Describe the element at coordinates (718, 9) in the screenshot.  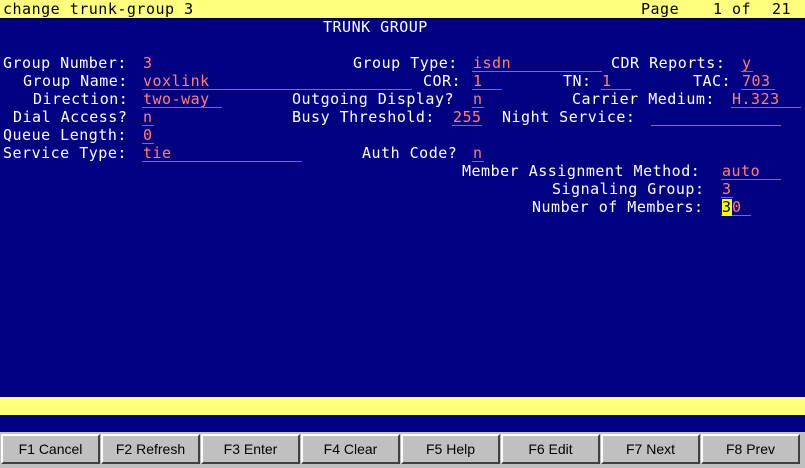
I see `page-current: 1` at that location.